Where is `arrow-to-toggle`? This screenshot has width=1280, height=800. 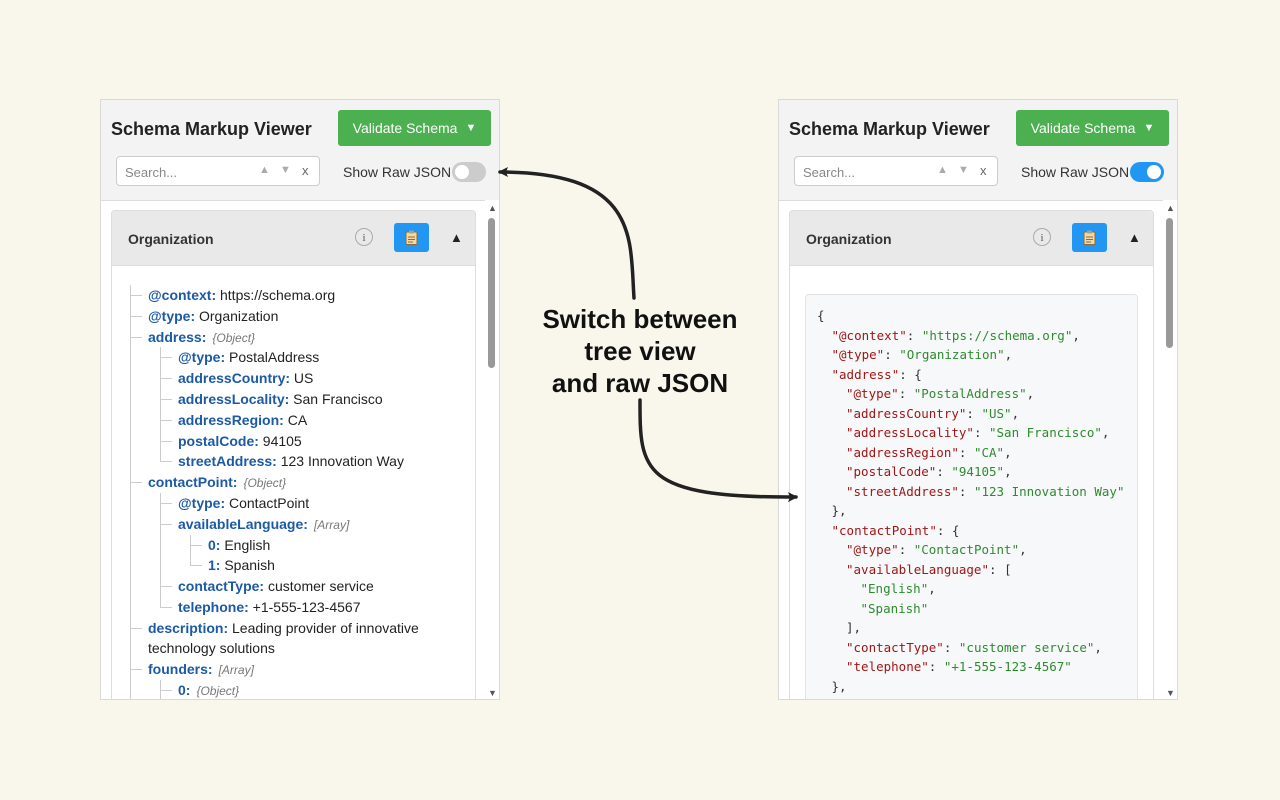 arrow-to-toggle is located at coordinates (567, 233).